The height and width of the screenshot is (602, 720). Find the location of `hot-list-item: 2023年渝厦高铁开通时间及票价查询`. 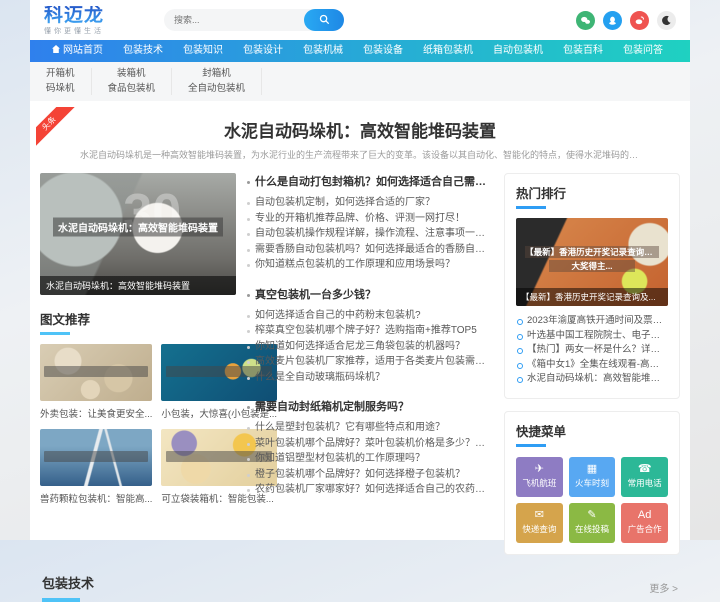

hot-list-item: 2023年渝厦高铁开通时间及票价查询 is located at coordinates (592, 321).